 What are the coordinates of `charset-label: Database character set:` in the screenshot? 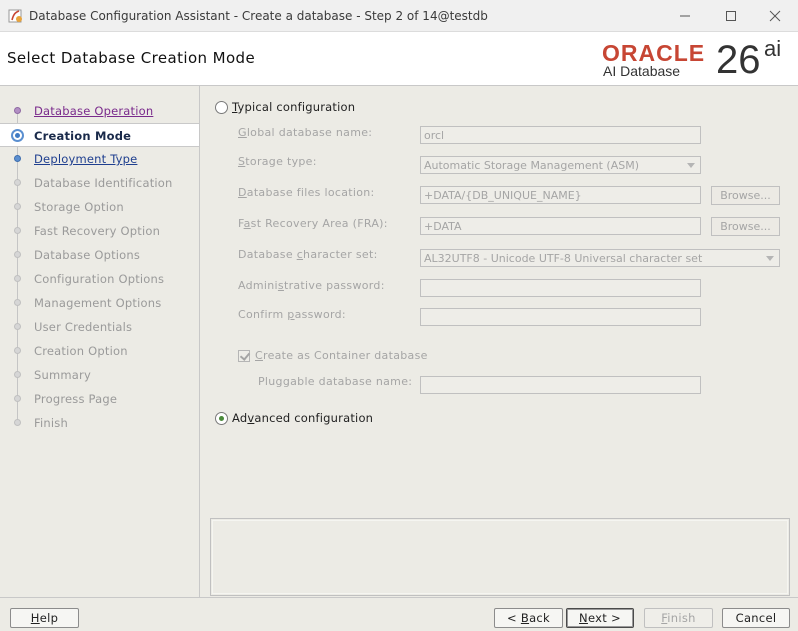 It's located at (308, 254).